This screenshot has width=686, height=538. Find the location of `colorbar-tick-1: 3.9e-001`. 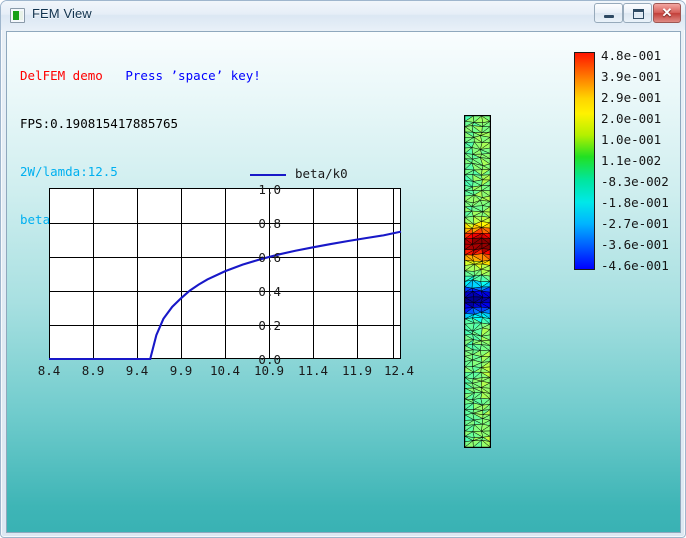

colorbar-tick-1: 3.9e-001 is located at coordinates (631, 76).